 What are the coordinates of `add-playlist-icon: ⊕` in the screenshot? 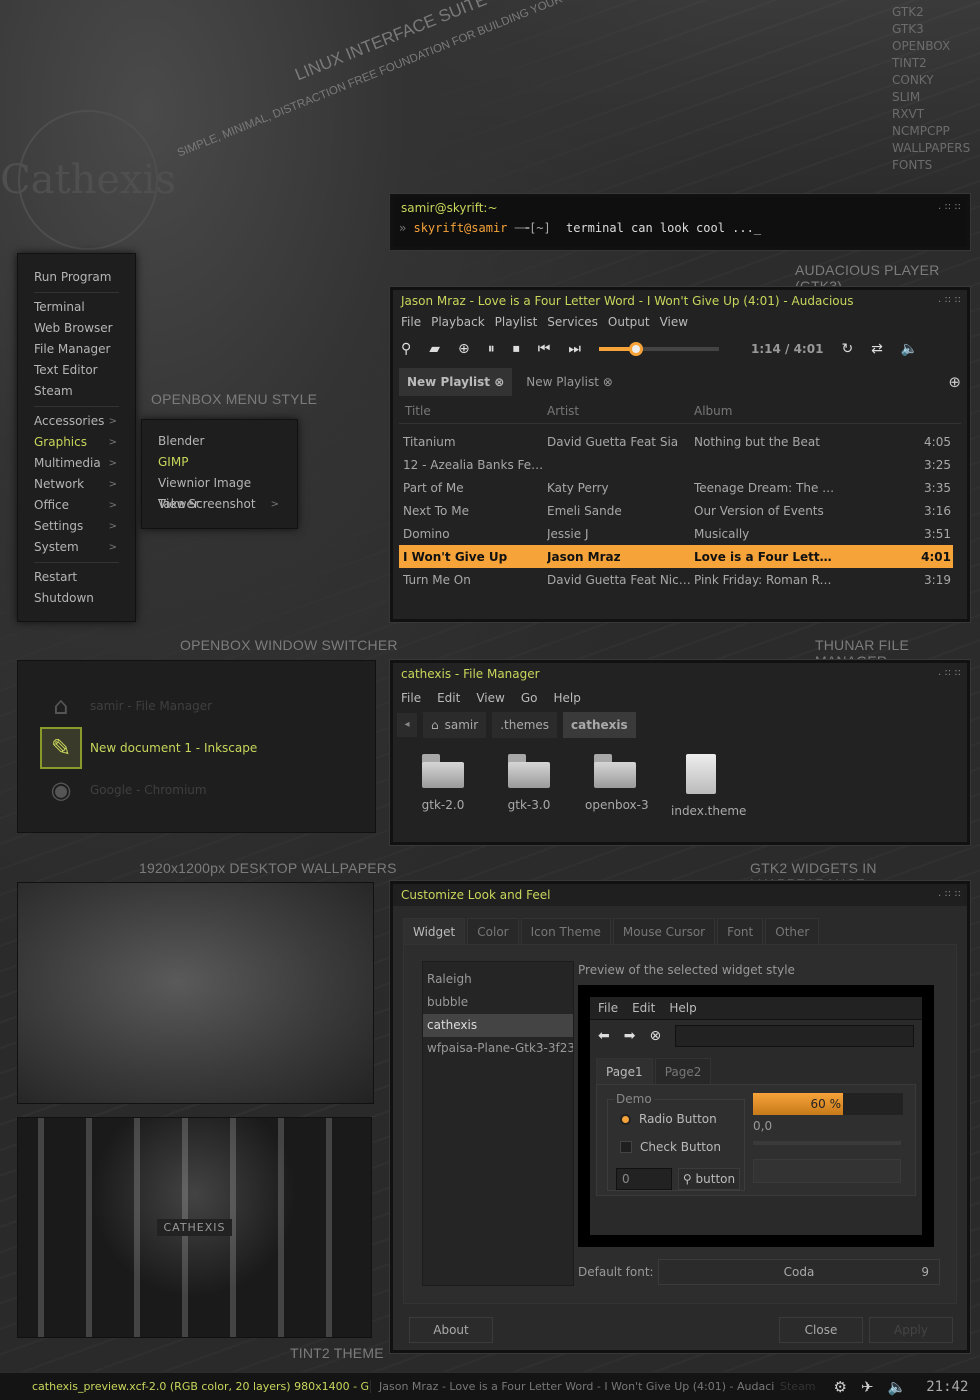 It's located at (954, 382).